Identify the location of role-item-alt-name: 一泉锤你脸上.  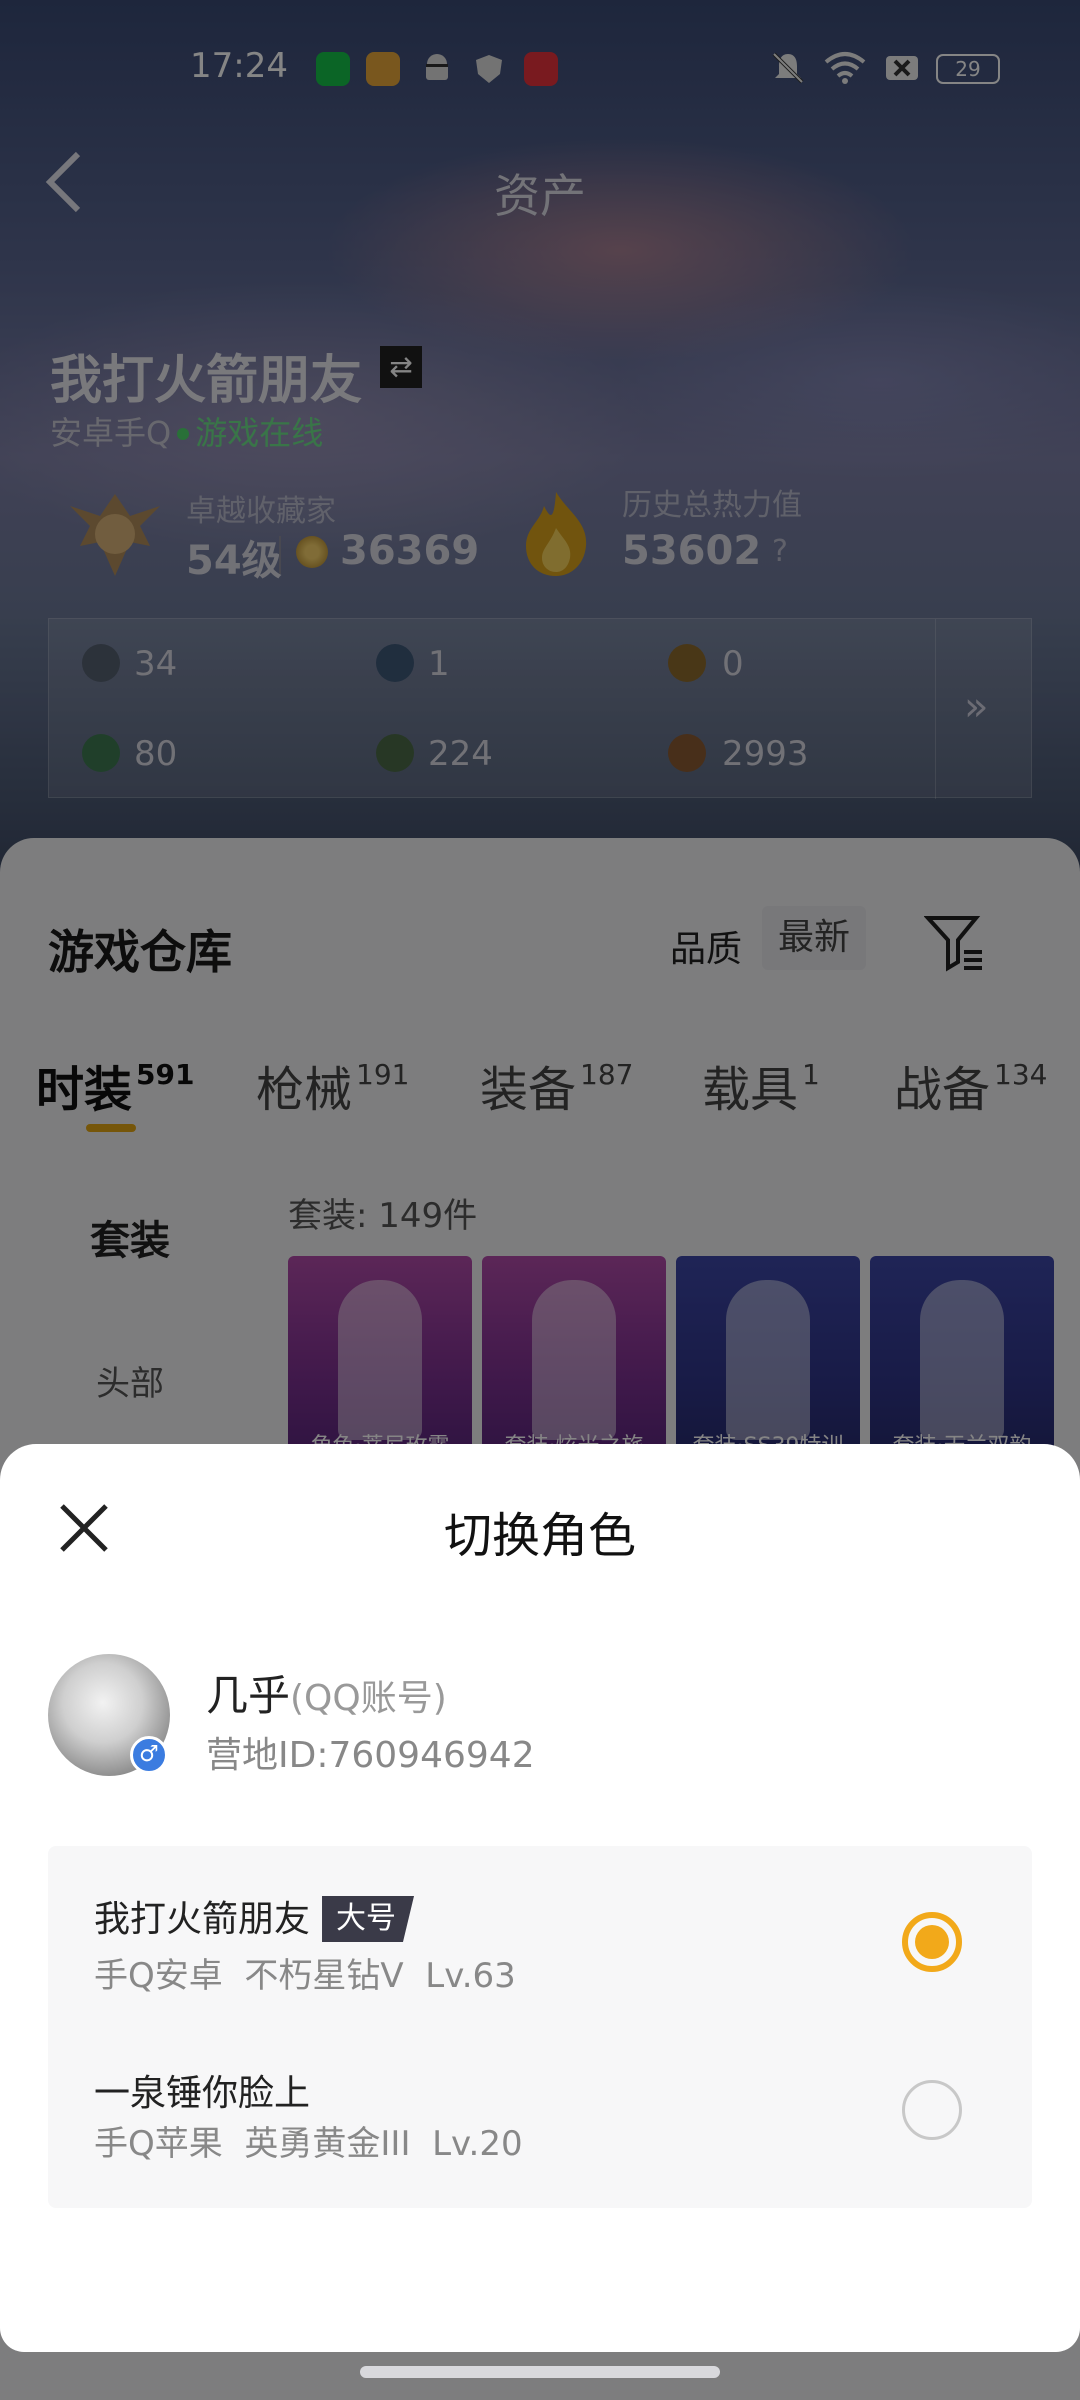
(202, 2090).